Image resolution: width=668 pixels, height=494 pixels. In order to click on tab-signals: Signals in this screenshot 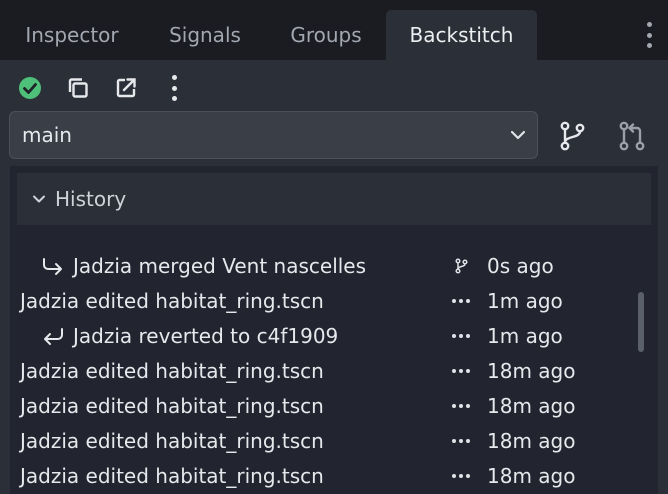, I will do `click(205, 35)`.